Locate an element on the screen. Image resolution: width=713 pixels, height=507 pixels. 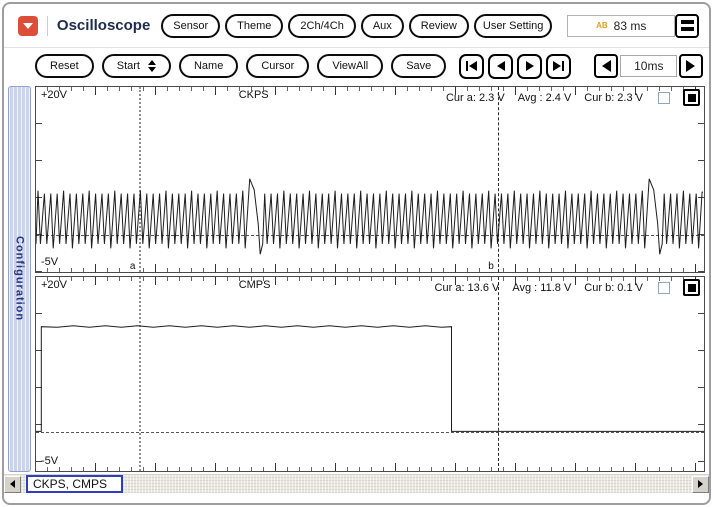
cursor-a-value: Cur a: 2.3 V is located at coordinates (475, 97).